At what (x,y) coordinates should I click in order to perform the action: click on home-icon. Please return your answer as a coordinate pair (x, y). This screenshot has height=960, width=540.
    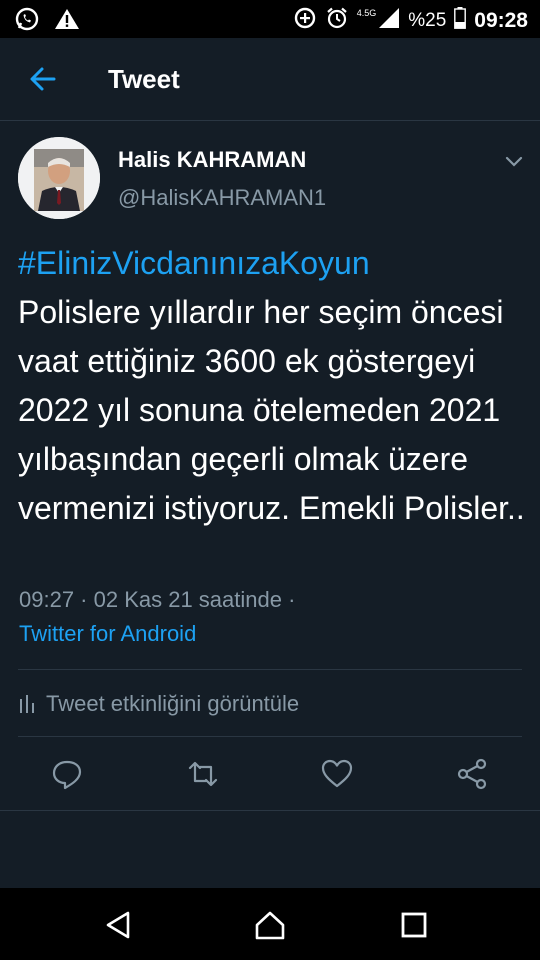
    Looking at the image, I should click on (270, 925).